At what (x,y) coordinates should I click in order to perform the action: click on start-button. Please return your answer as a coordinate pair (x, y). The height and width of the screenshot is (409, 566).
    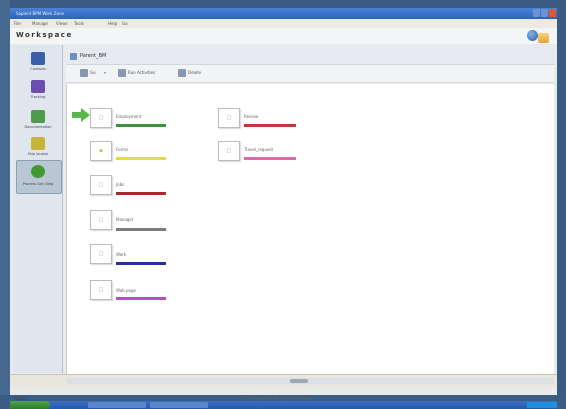
    Looking at the image, I should click on (30, 405).